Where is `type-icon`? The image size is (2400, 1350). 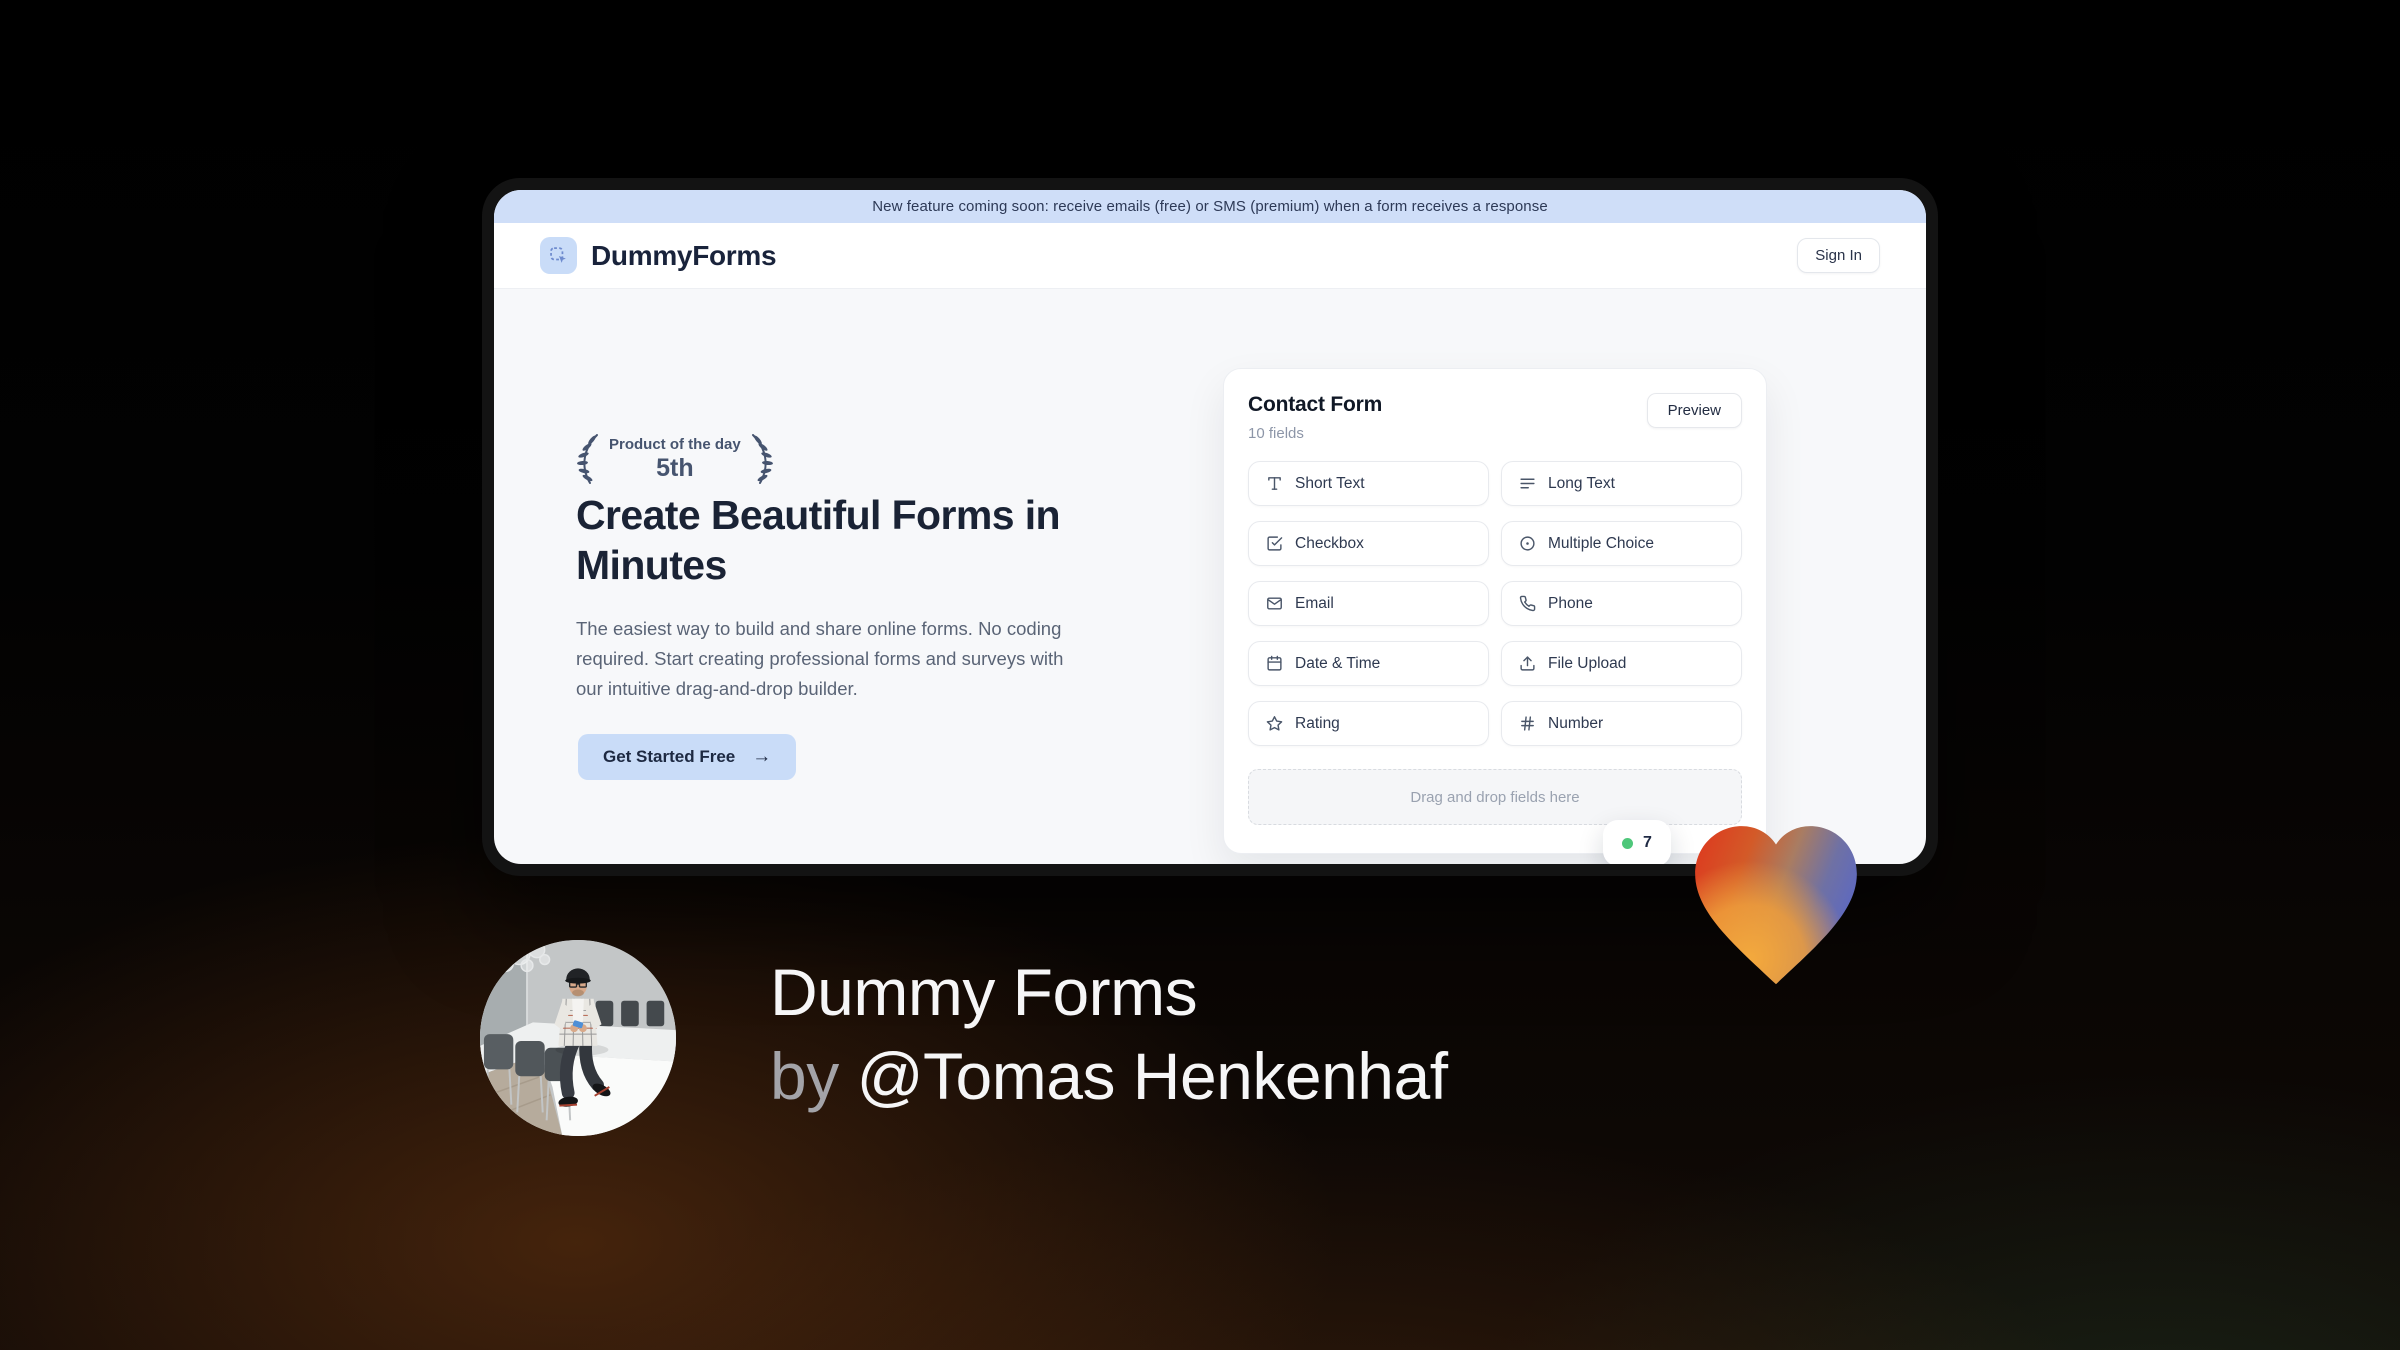 type-icon is located at coordinates (1274, 483).